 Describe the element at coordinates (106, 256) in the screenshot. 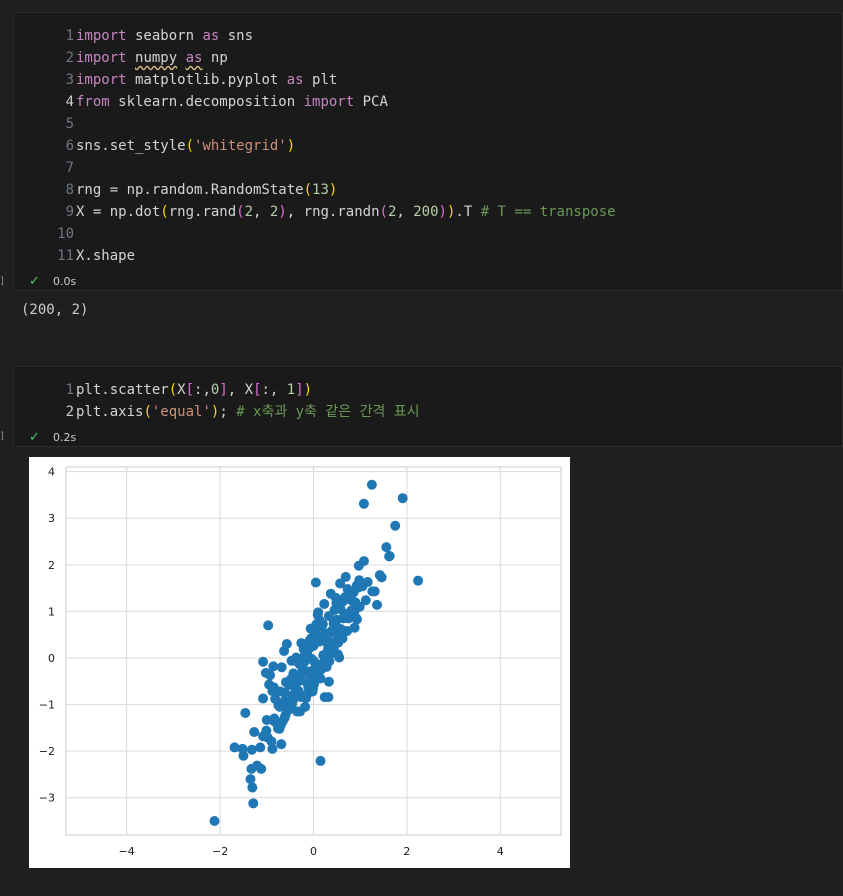

I see `code-token: X.shape` at that location.